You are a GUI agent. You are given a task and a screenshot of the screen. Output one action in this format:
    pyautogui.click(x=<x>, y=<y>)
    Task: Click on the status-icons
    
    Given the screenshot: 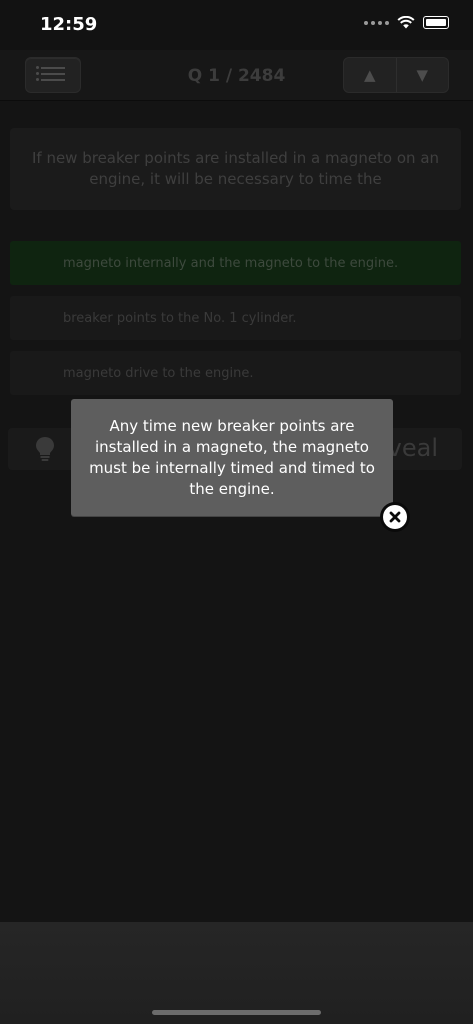 What is the action you would take?
    pyautogui.click(x=406, y=22)
    